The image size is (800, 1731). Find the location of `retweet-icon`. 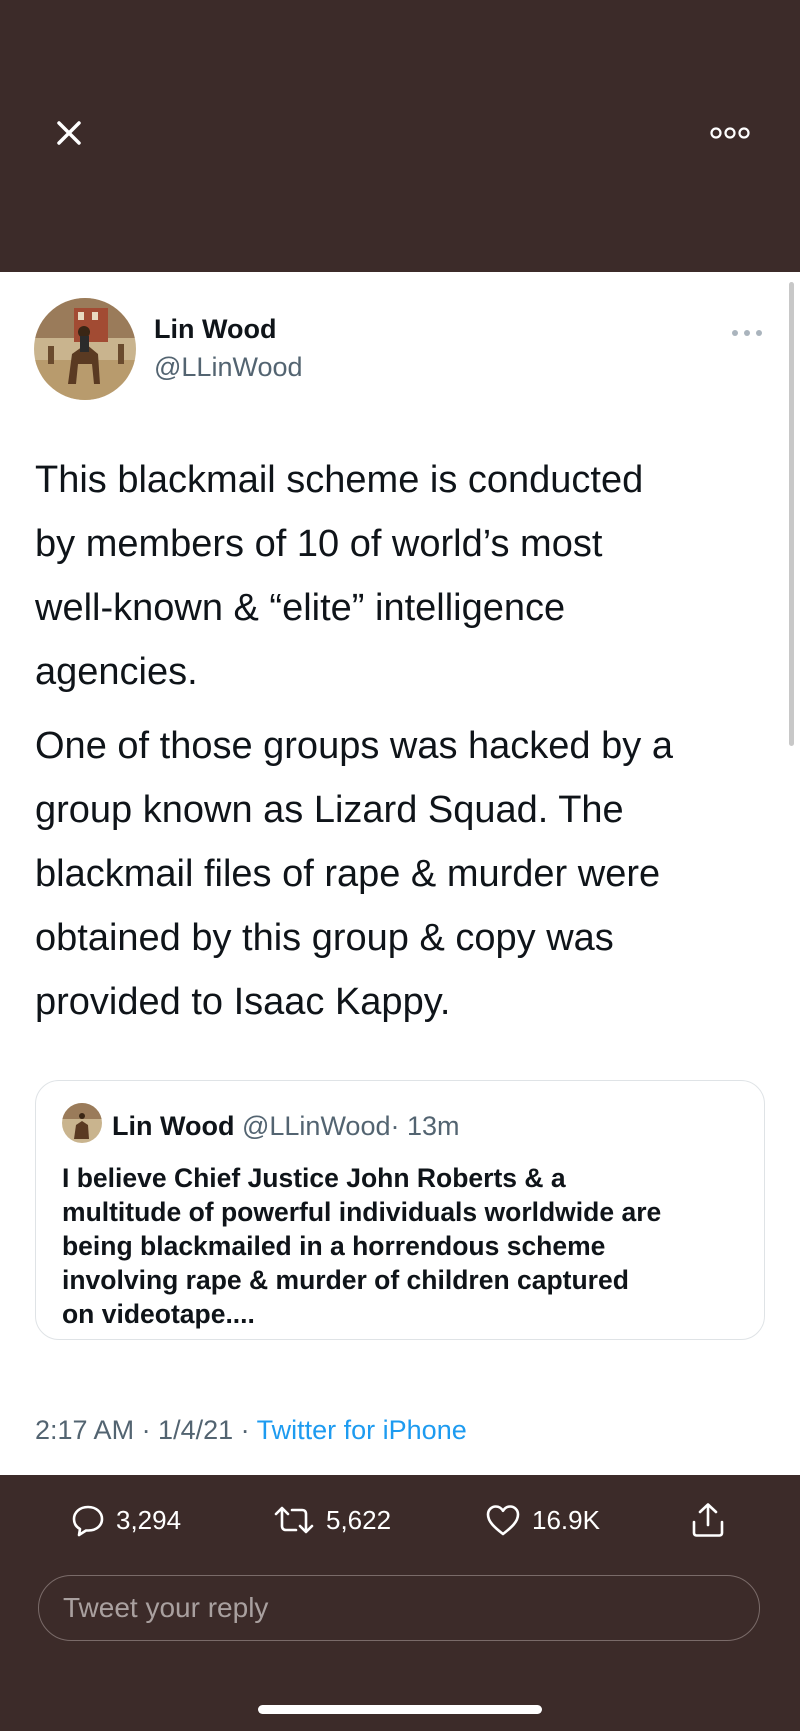

retweet-icon is located at coordinates (294, 1520).